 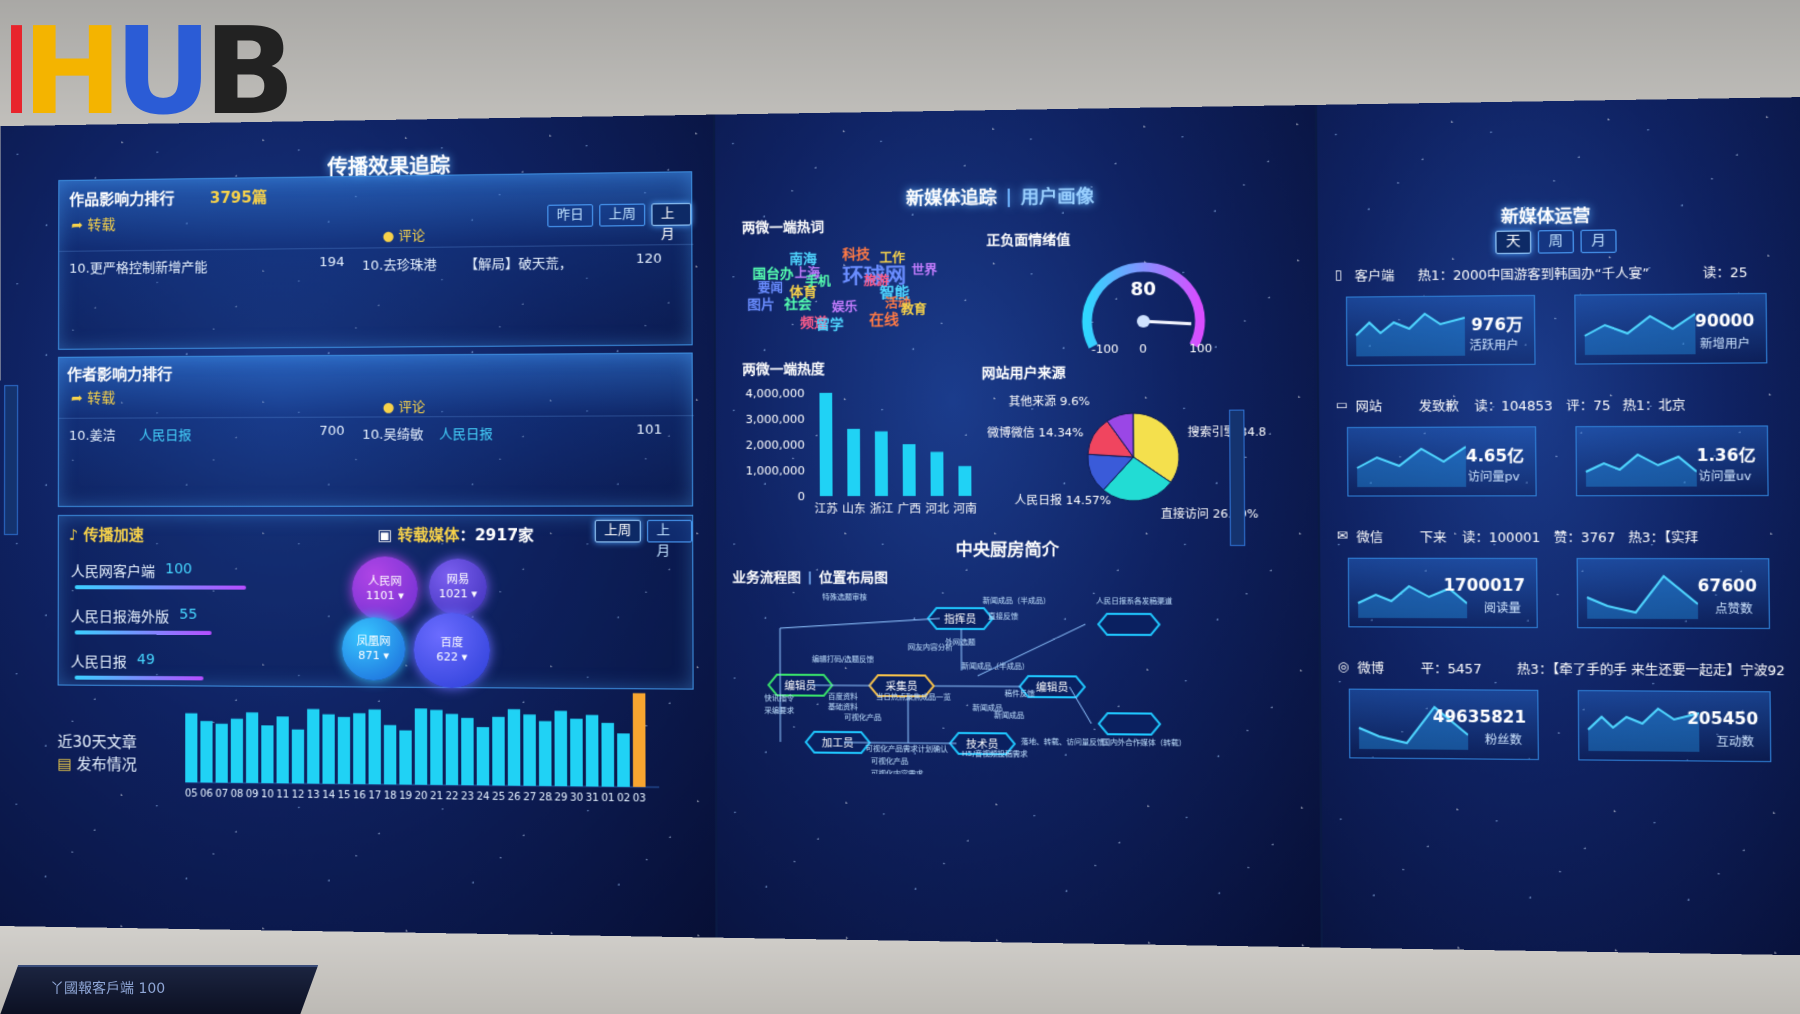 I want to click on gauge-value: 80, so click(x=1143, y=288).